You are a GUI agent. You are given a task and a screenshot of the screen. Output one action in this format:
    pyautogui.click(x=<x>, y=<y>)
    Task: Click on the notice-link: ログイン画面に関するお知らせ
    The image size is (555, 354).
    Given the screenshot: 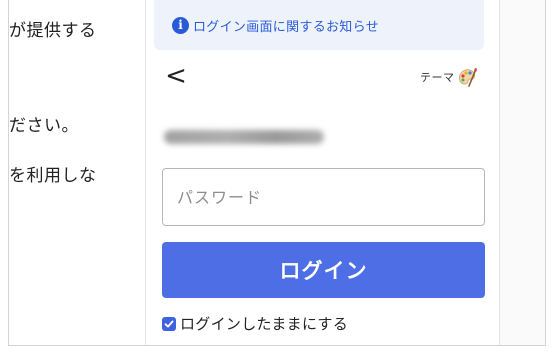 What is the action you would take?
    pyautogui.click(x=286, y=25)
    